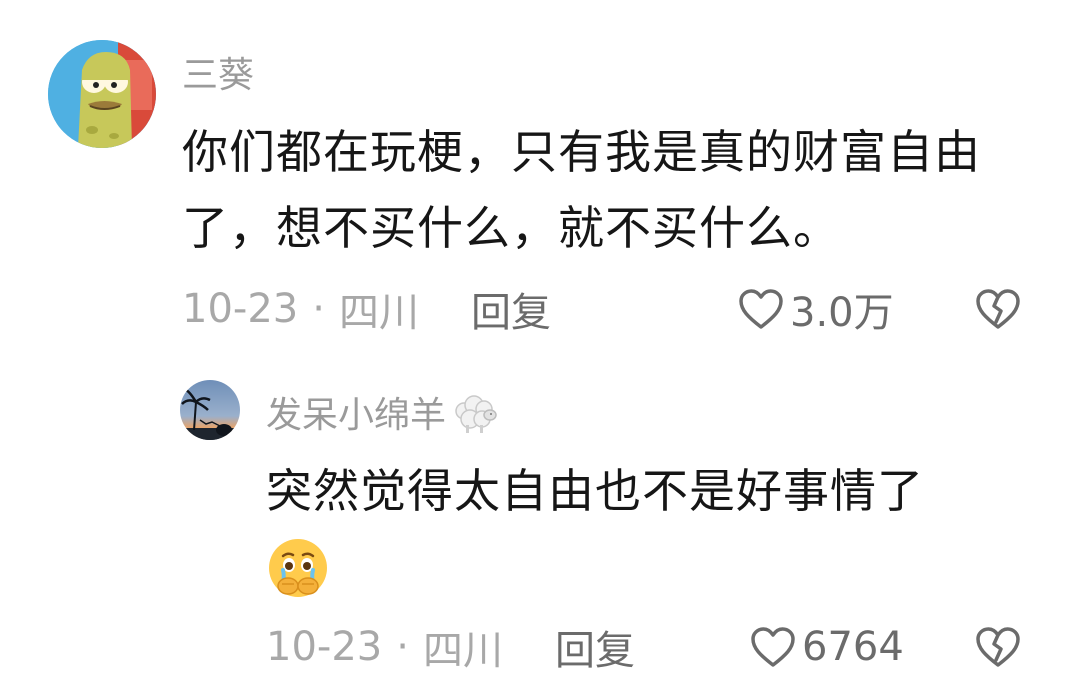  What do you see at coordinates (842, 313) in the screenshot?
I see `like-count: 3.0万` at bounding box center [842, 313].